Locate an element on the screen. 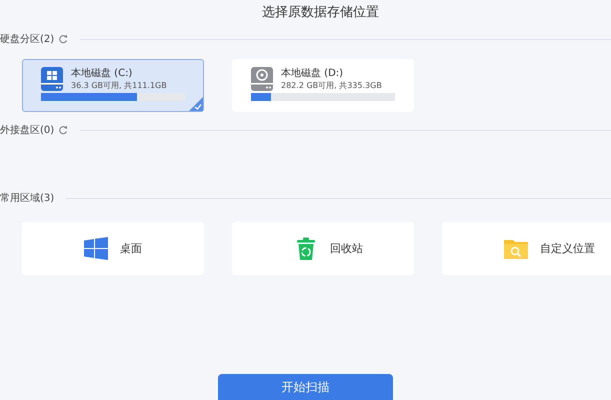  disk-card: 本地磁盘 (D:) 282.2 GB可用, 共335.3GB is located at coordinates (323, 85).